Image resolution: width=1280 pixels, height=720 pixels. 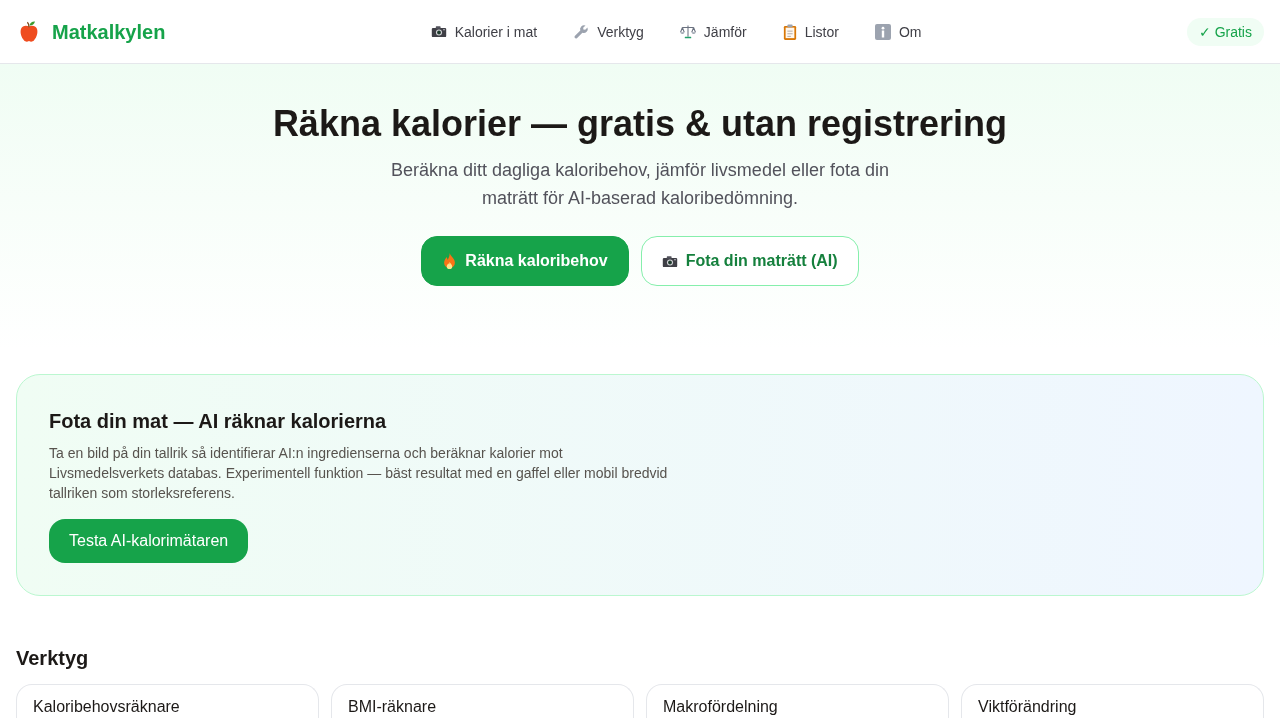 What do you see at coordinates (749, 261) in the screenshot?
I see `photo-meal-button: Fota din maträtt (AI)` at bounding box center [749, 261].